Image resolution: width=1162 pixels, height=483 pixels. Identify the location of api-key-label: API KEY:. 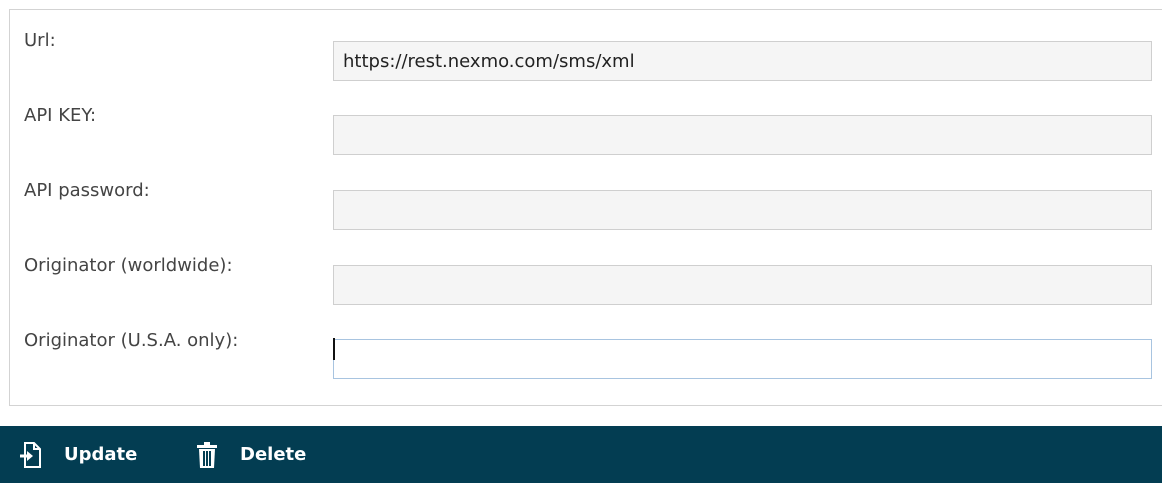
(60, 115).